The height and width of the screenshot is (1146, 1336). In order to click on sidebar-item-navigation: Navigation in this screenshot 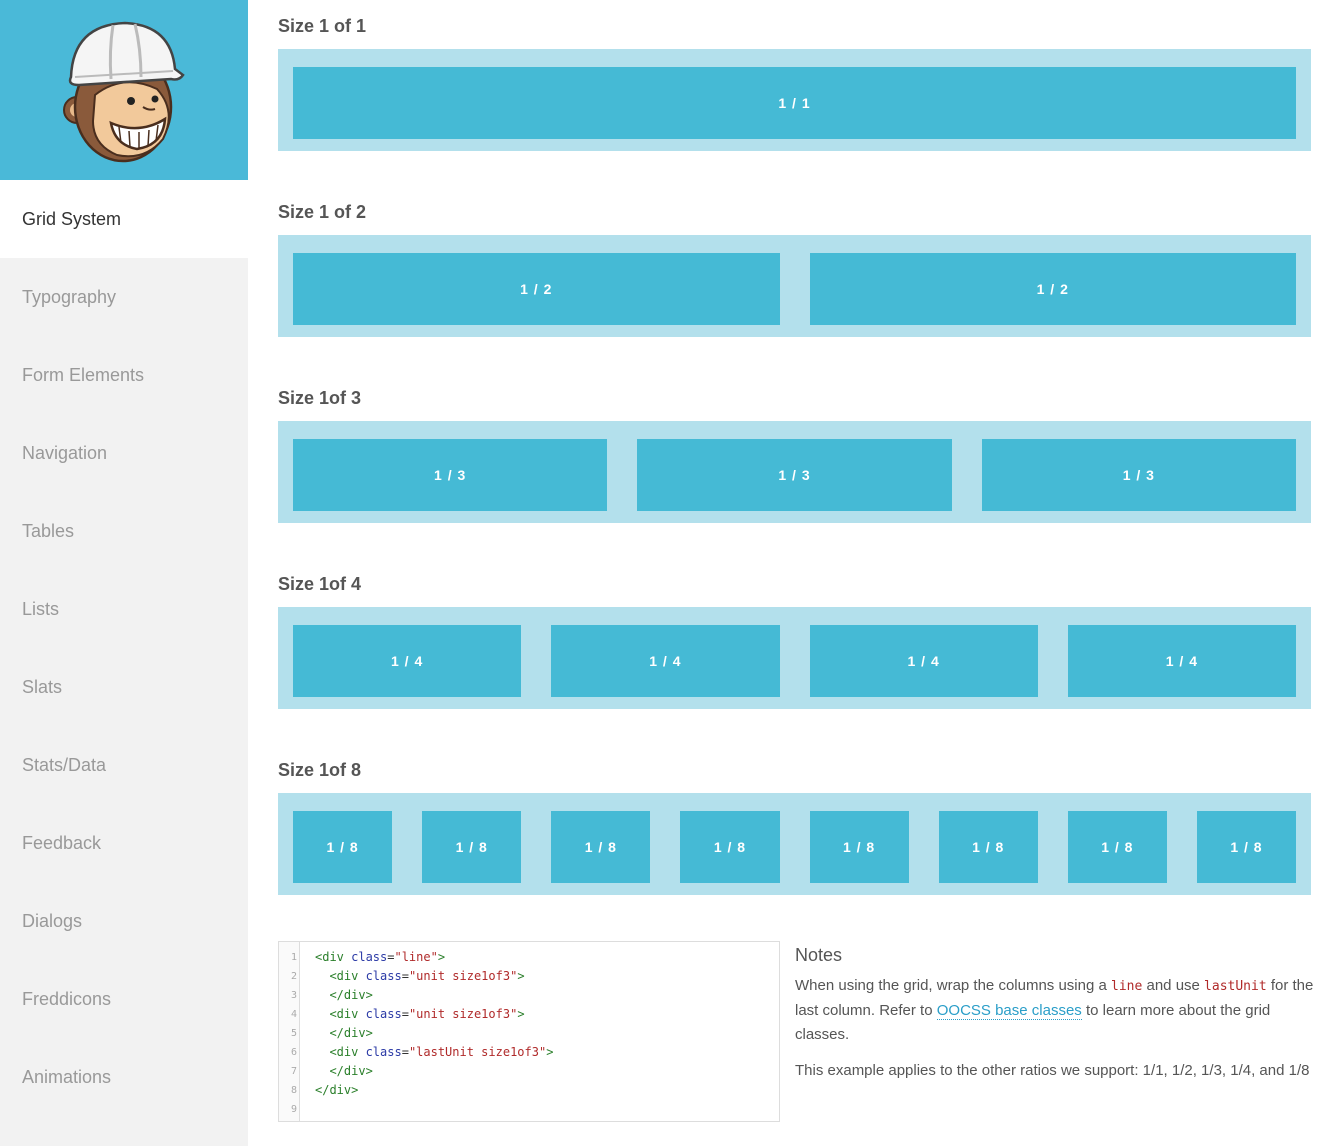, I will do `click(124, 453)`.